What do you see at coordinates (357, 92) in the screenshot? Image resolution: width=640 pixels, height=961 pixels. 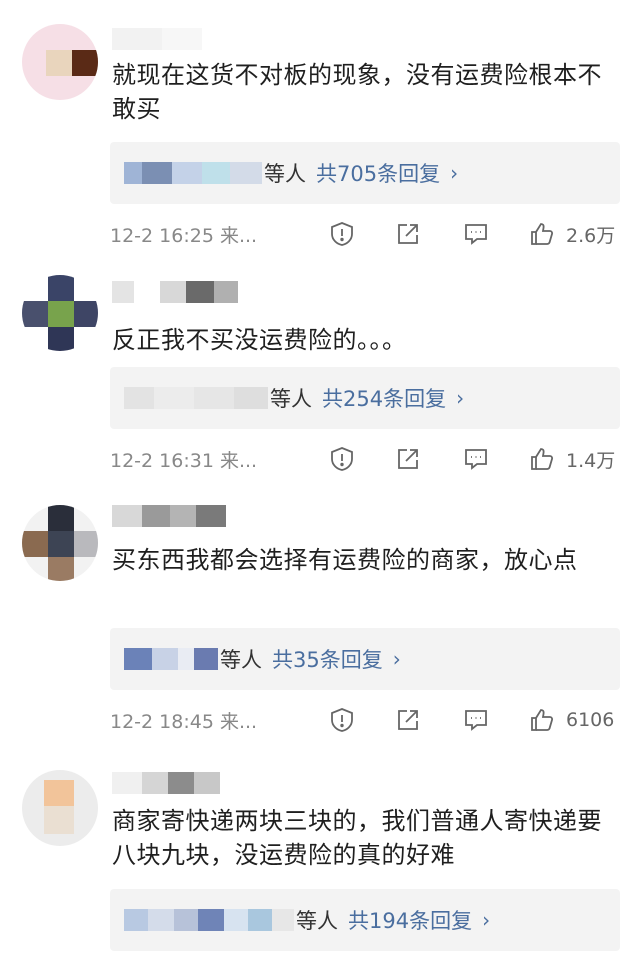 I see `comment-text: 就现在这货不对板的现象，没有运费险根本不敢买` at bounding box center [357, 92].